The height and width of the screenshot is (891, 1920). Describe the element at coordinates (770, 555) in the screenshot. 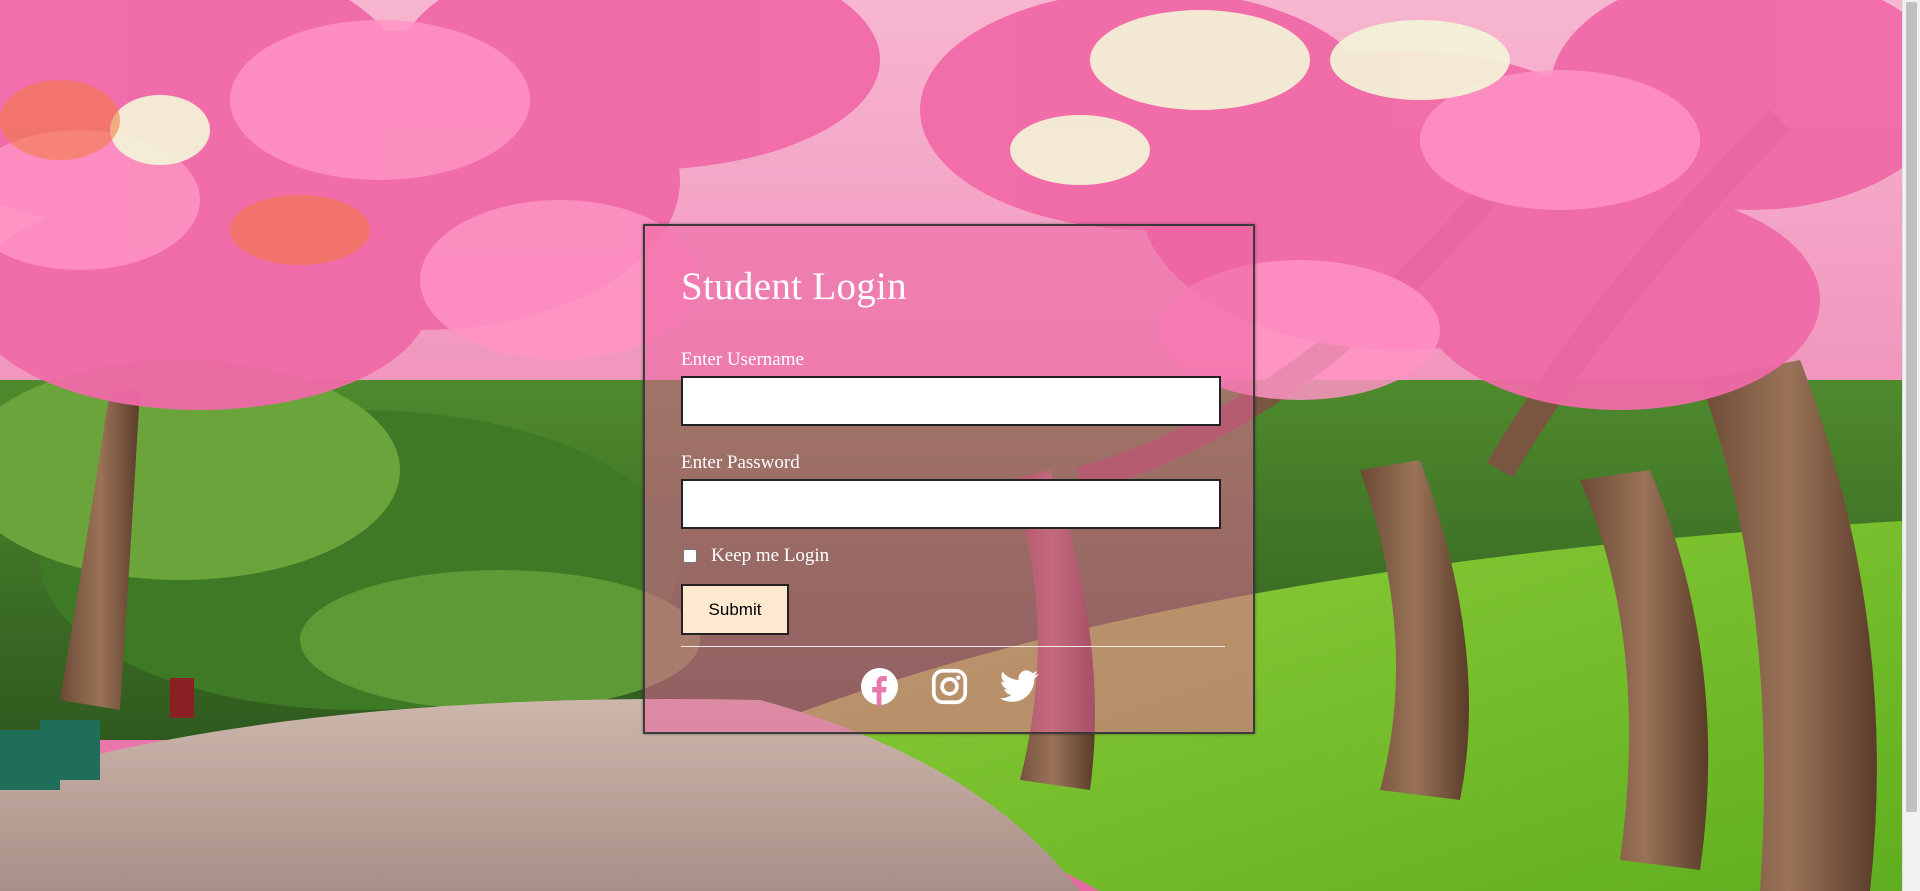

I see `remember-label: Keep me Login` at that location.